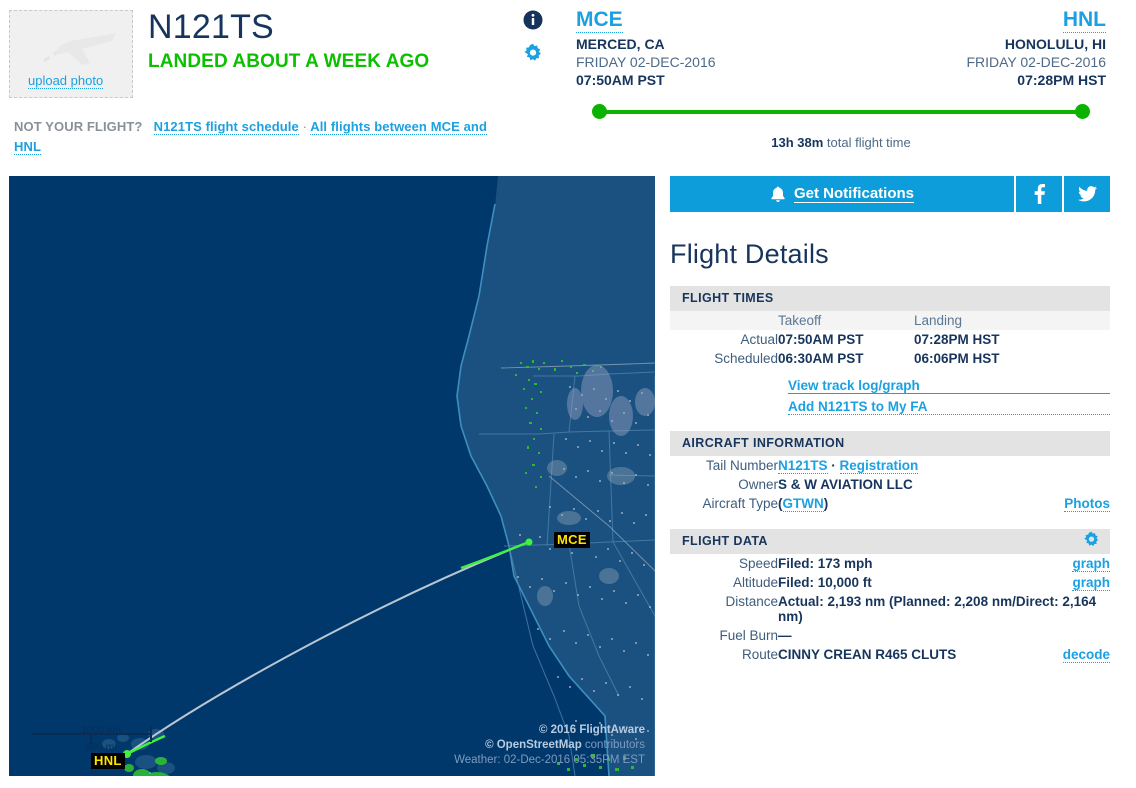  I want to click on flight-times-links: View track log/graph Add N121TS to My FA, so click(890, 396).